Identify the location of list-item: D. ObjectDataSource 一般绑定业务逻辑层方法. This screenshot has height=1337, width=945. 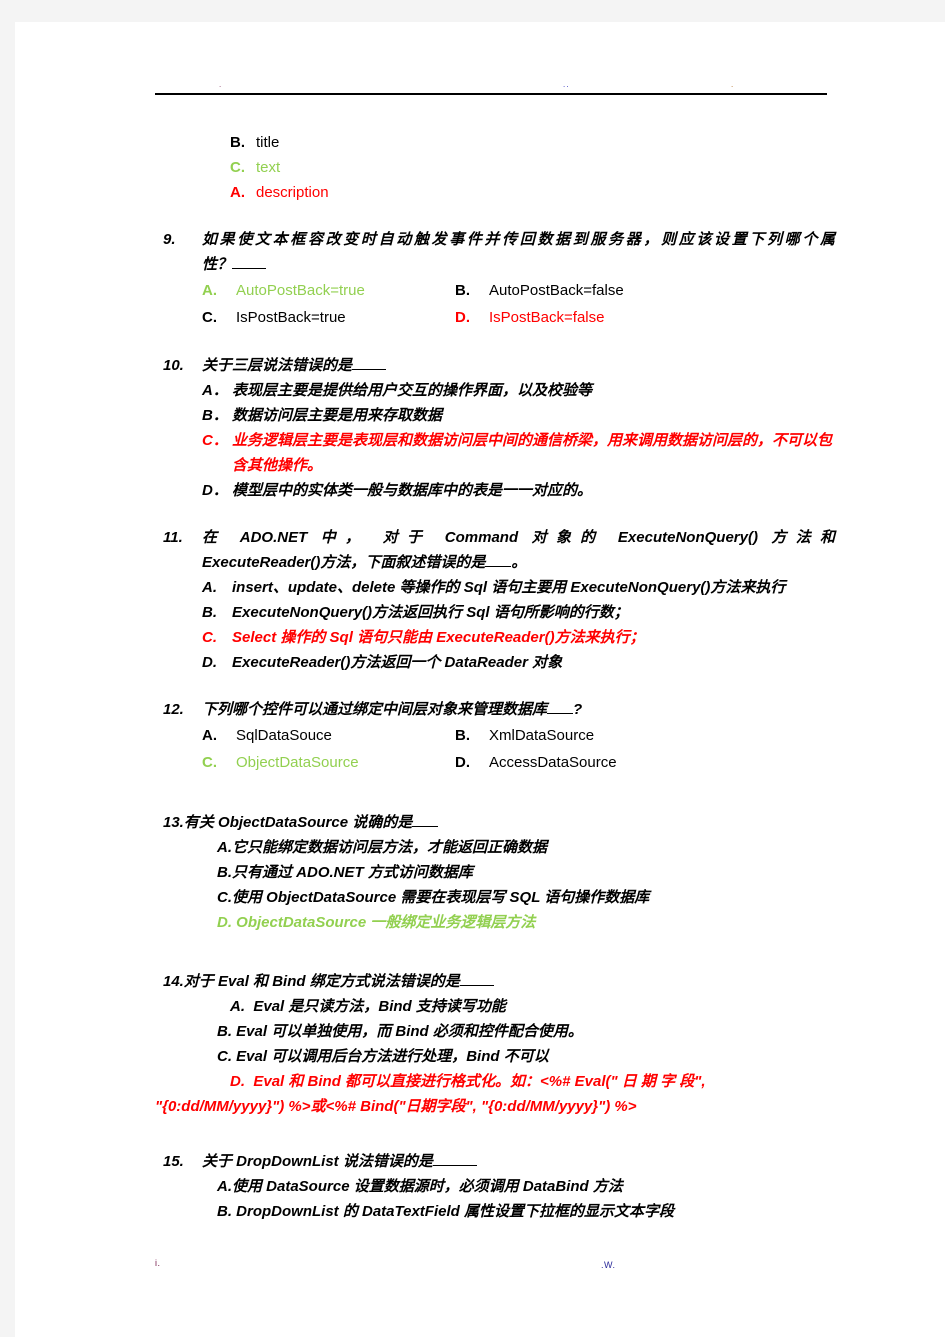
(490, 922).